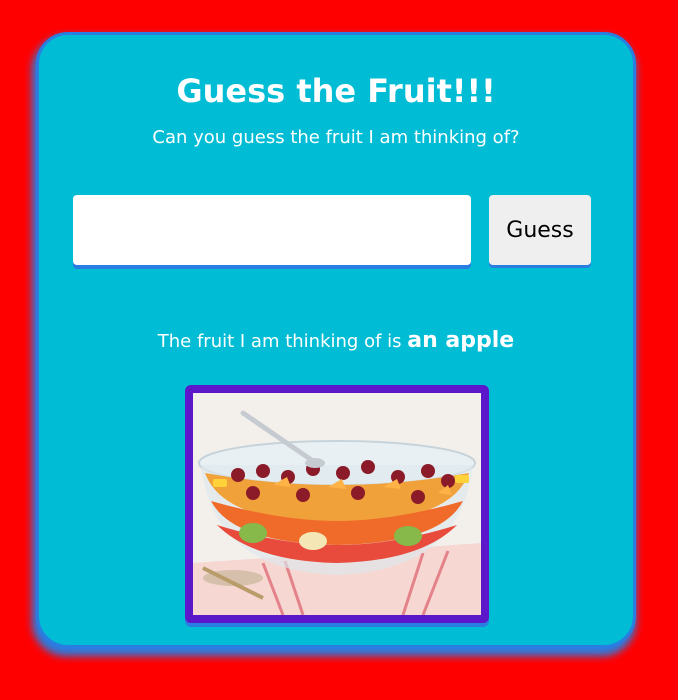  Describe the element at coordinates (279, 341) in the screenshot. I see `answer-prefix: The fruit I am thinking of is` at that location.